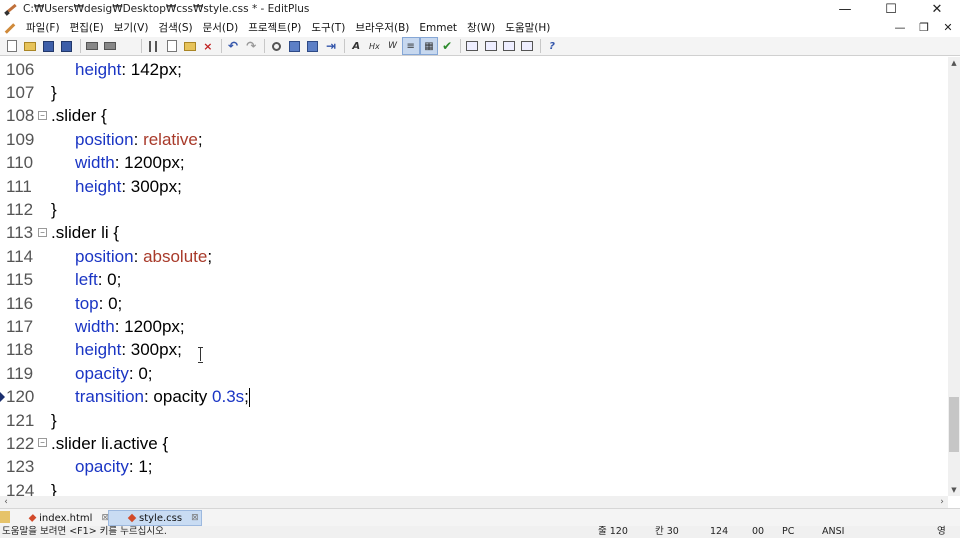 The height and width of the screenshot is (538, 960). I want to click on menu-document: 문서(D), so click(221, 27).